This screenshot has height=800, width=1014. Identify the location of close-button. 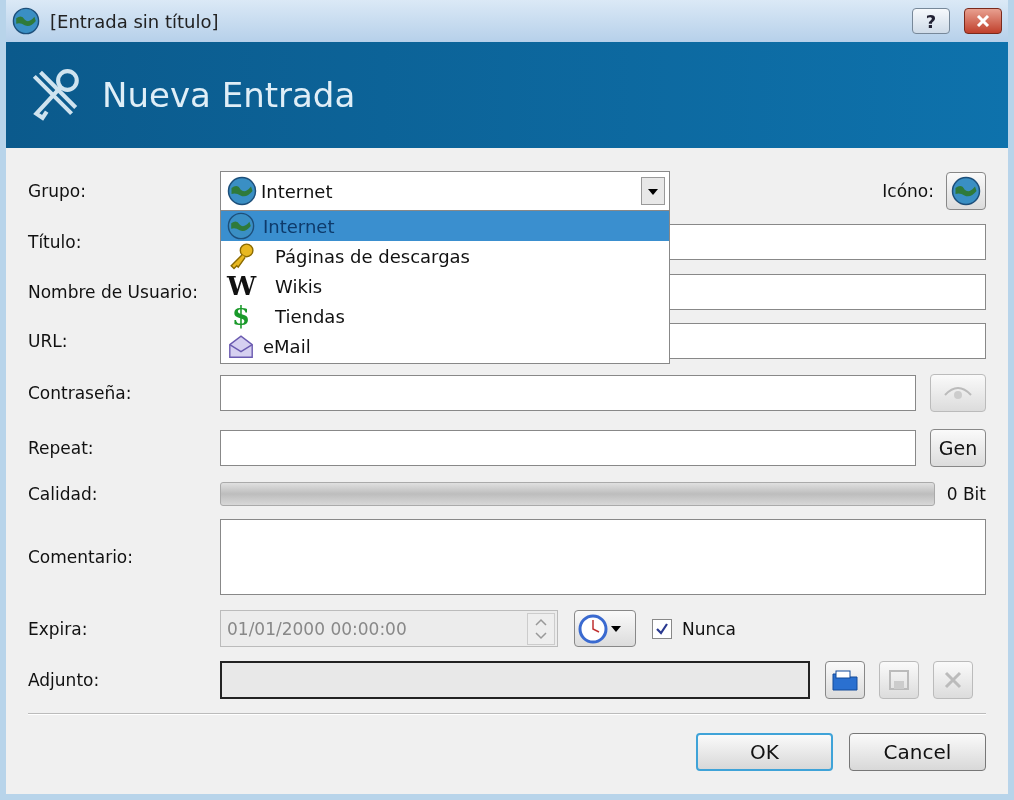
(983, 21).